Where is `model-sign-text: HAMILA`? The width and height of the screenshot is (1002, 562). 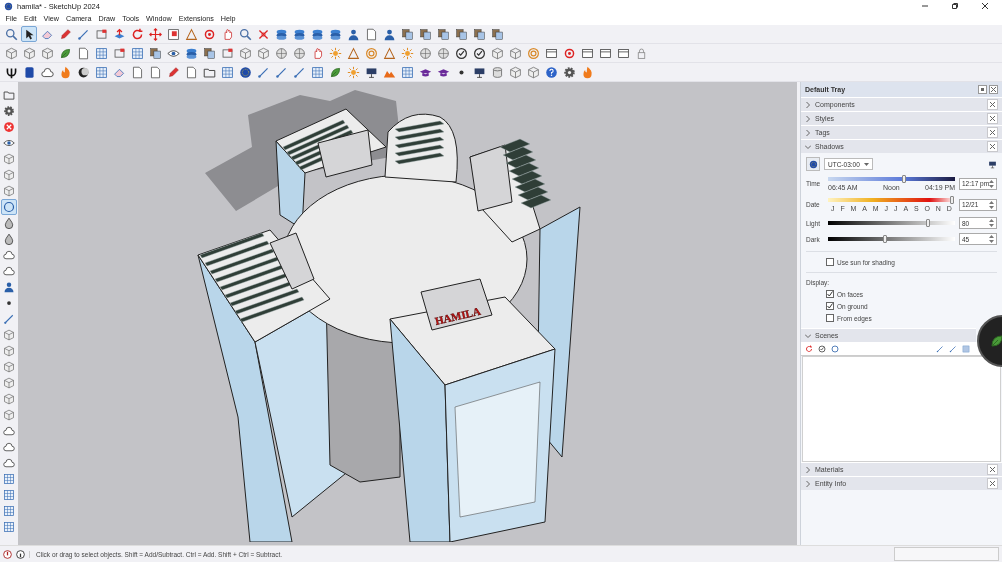
model-sign-text: HAMILA is located at coordinates (457, 315).